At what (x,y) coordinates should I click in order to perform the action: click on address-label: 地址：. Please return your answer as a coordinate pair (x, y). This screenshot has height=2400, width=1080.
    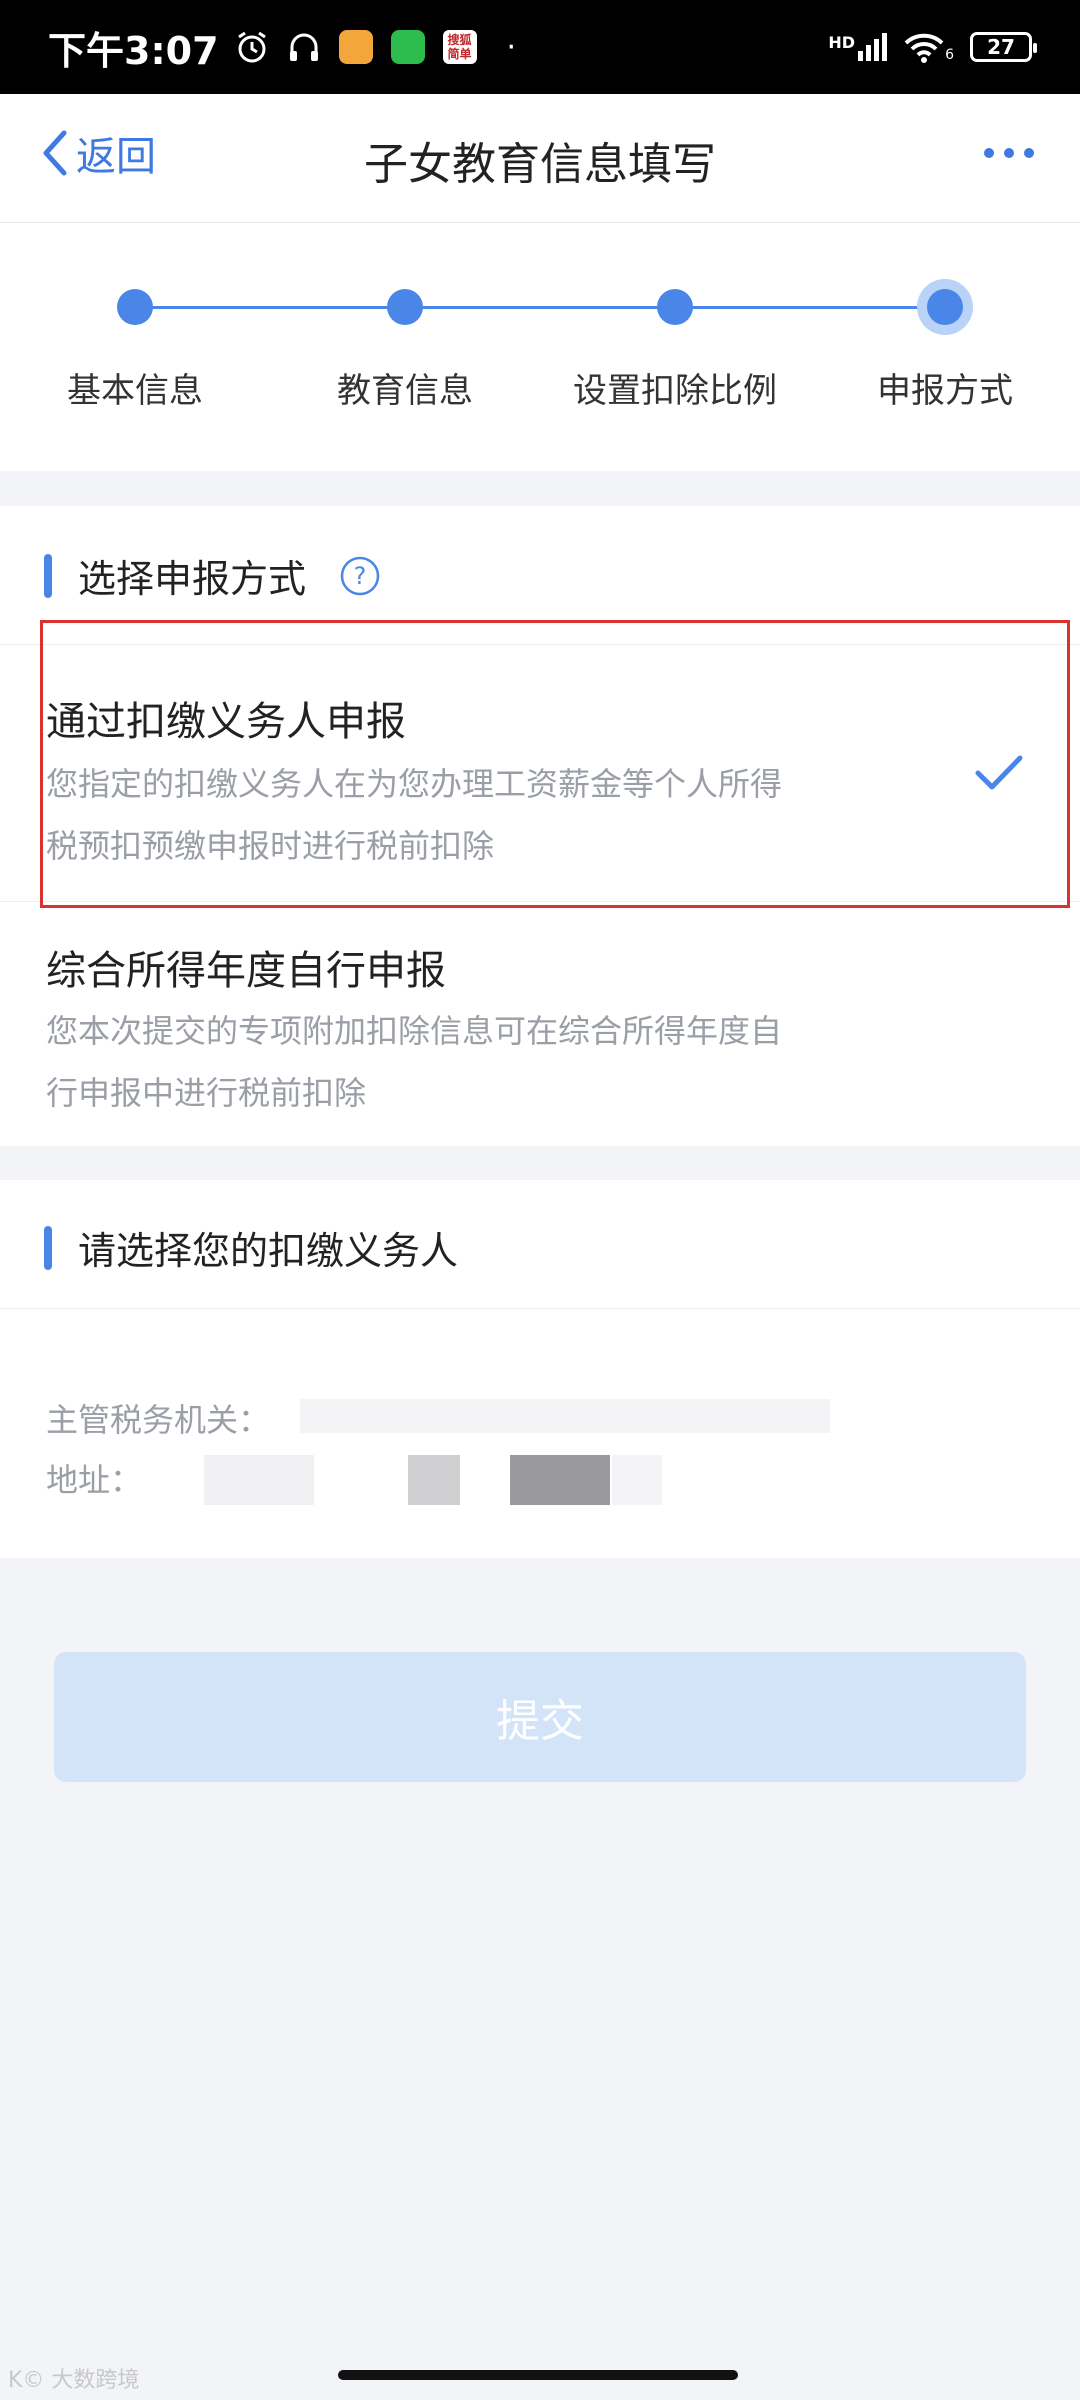
    Looking at the image, I should click on (94, 1480).